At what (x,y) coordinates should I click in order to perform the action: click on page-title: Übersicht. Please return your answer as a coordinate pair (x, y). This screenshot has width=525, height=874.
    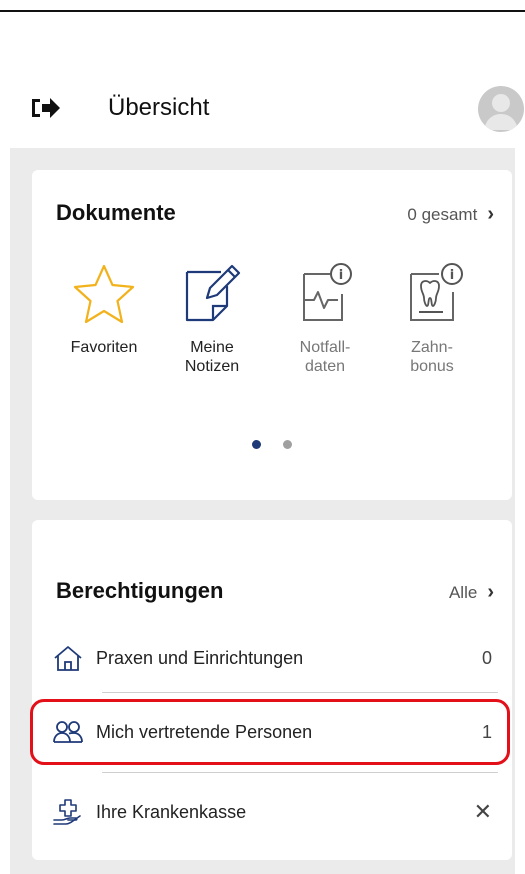
    Looking at the image, I should click on (159, 107).